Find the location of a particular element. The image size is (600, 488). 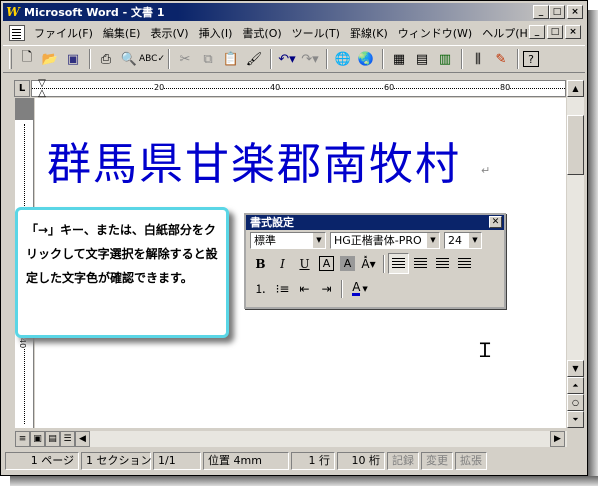

scroll-down-icon: ▼ is located at coordinates (575, 368).